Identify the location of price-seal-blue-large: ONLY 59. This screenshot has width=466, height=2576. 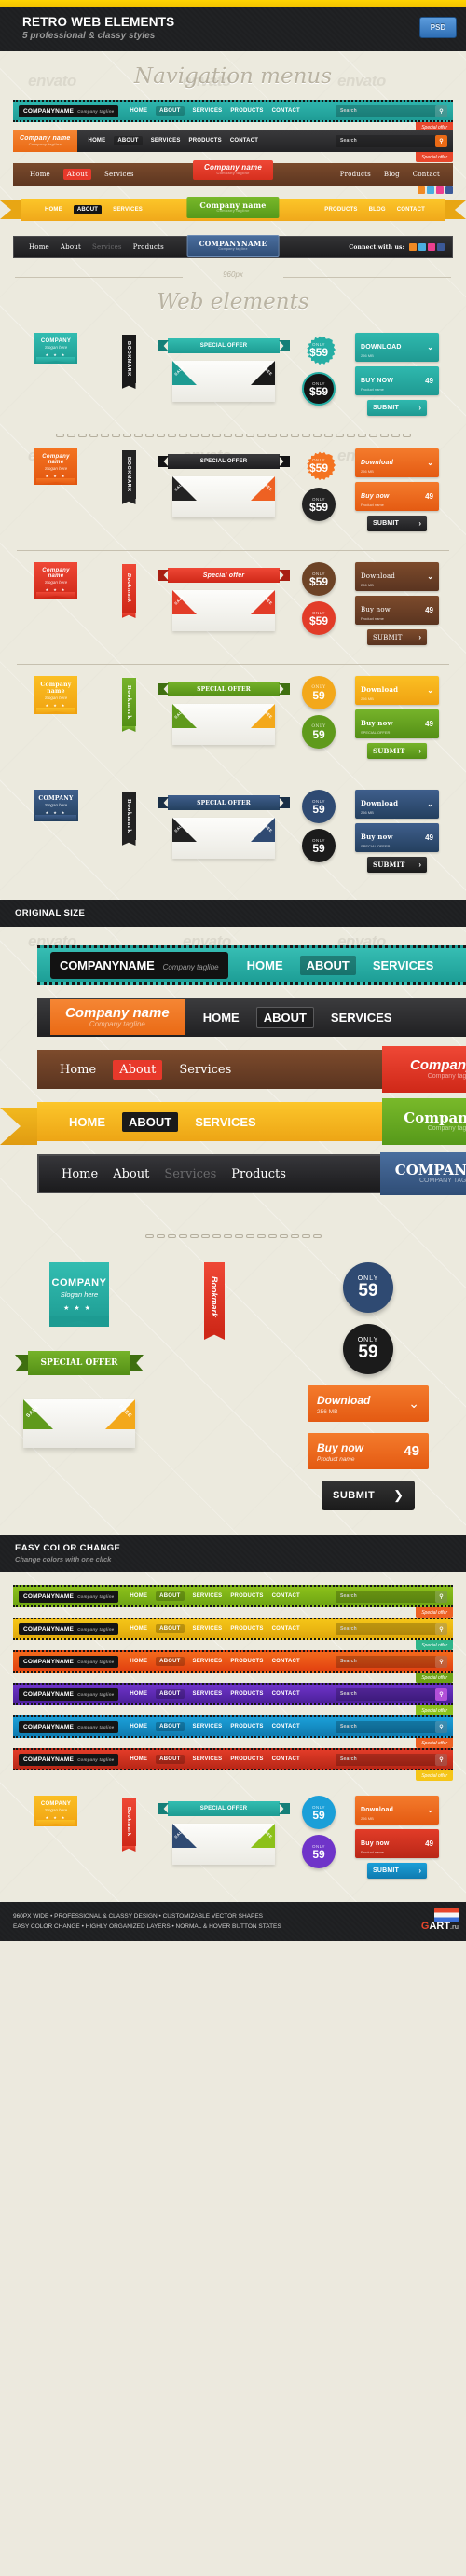
(368, 1287).